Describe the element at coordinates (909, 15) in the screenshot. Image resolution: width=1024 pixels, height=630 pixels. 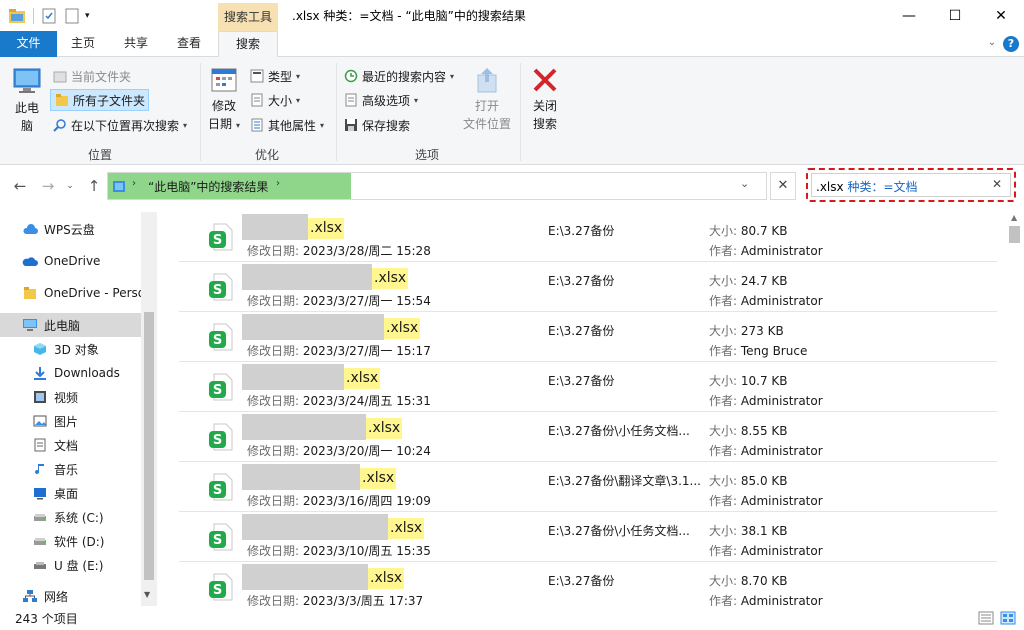
I see `minimize-button: —` at that location.